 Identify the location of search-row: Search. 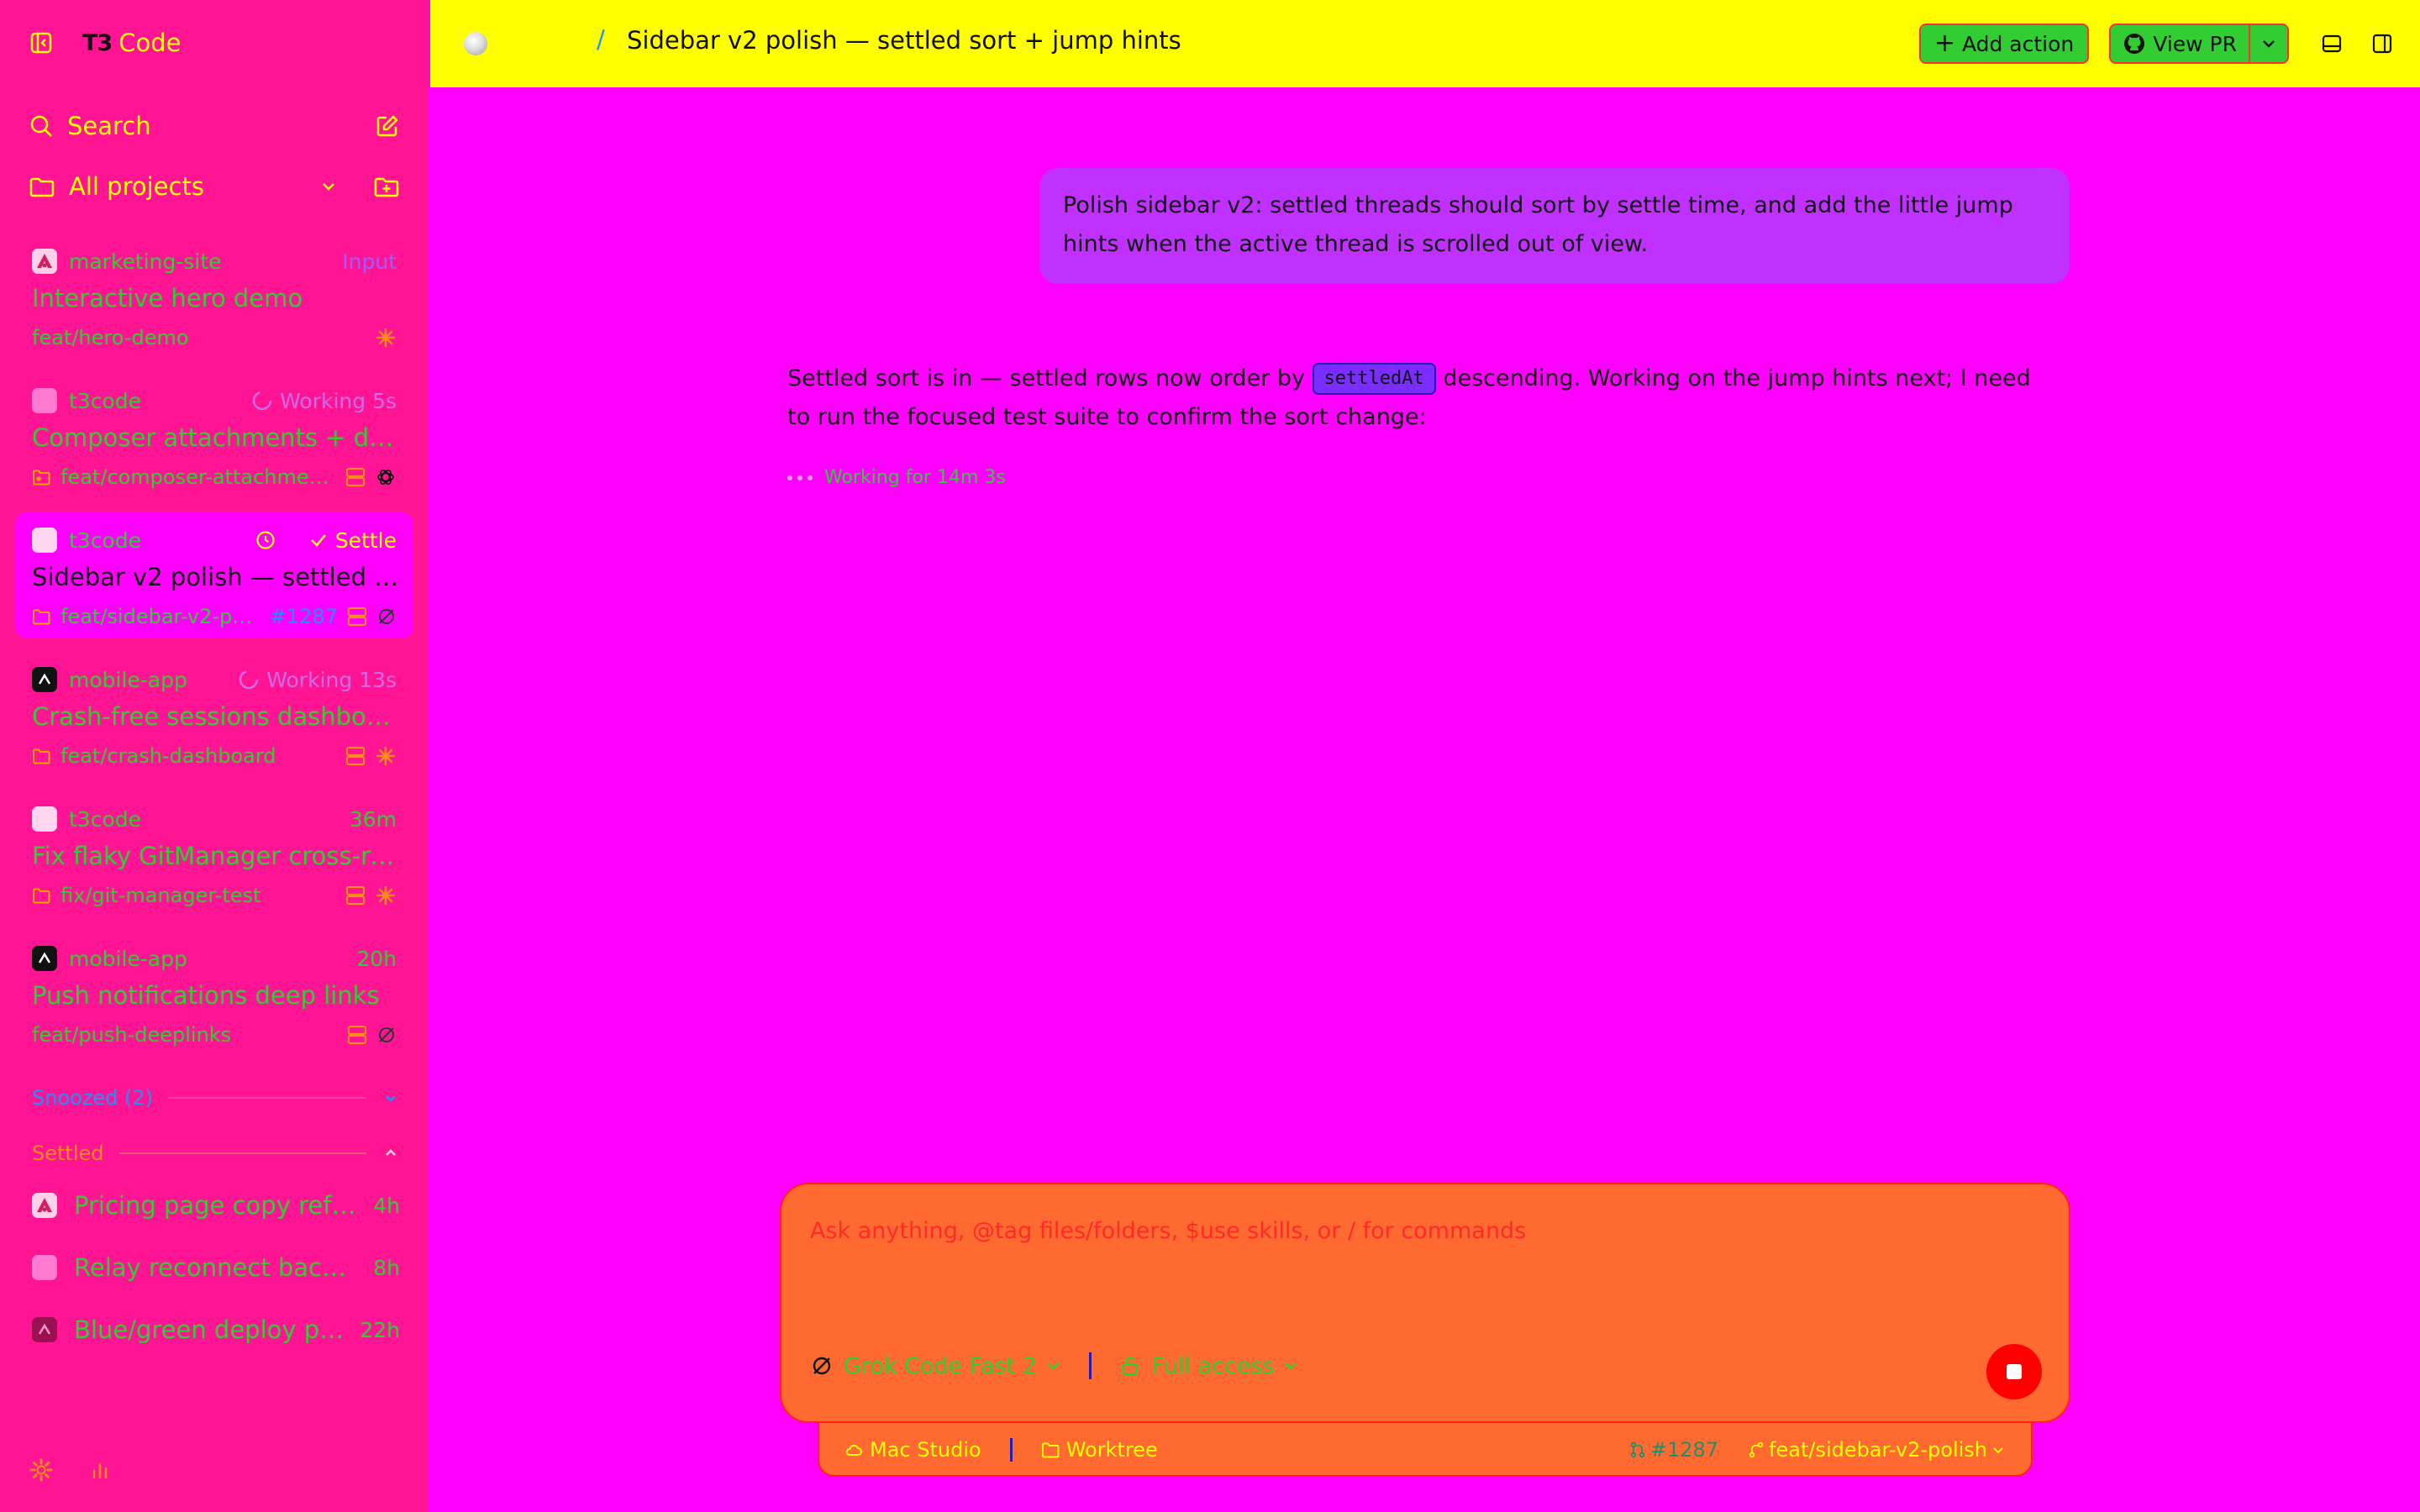
(214, 126).